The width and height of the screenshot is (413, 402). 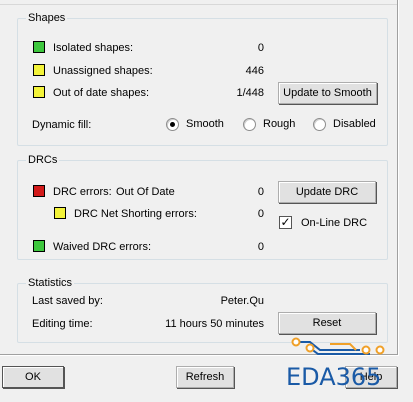 What do you see at coordinates (242, 301) in the screenshot?
I see `last-saved-value: Peter.Qu` at bounding box center [242, 301].